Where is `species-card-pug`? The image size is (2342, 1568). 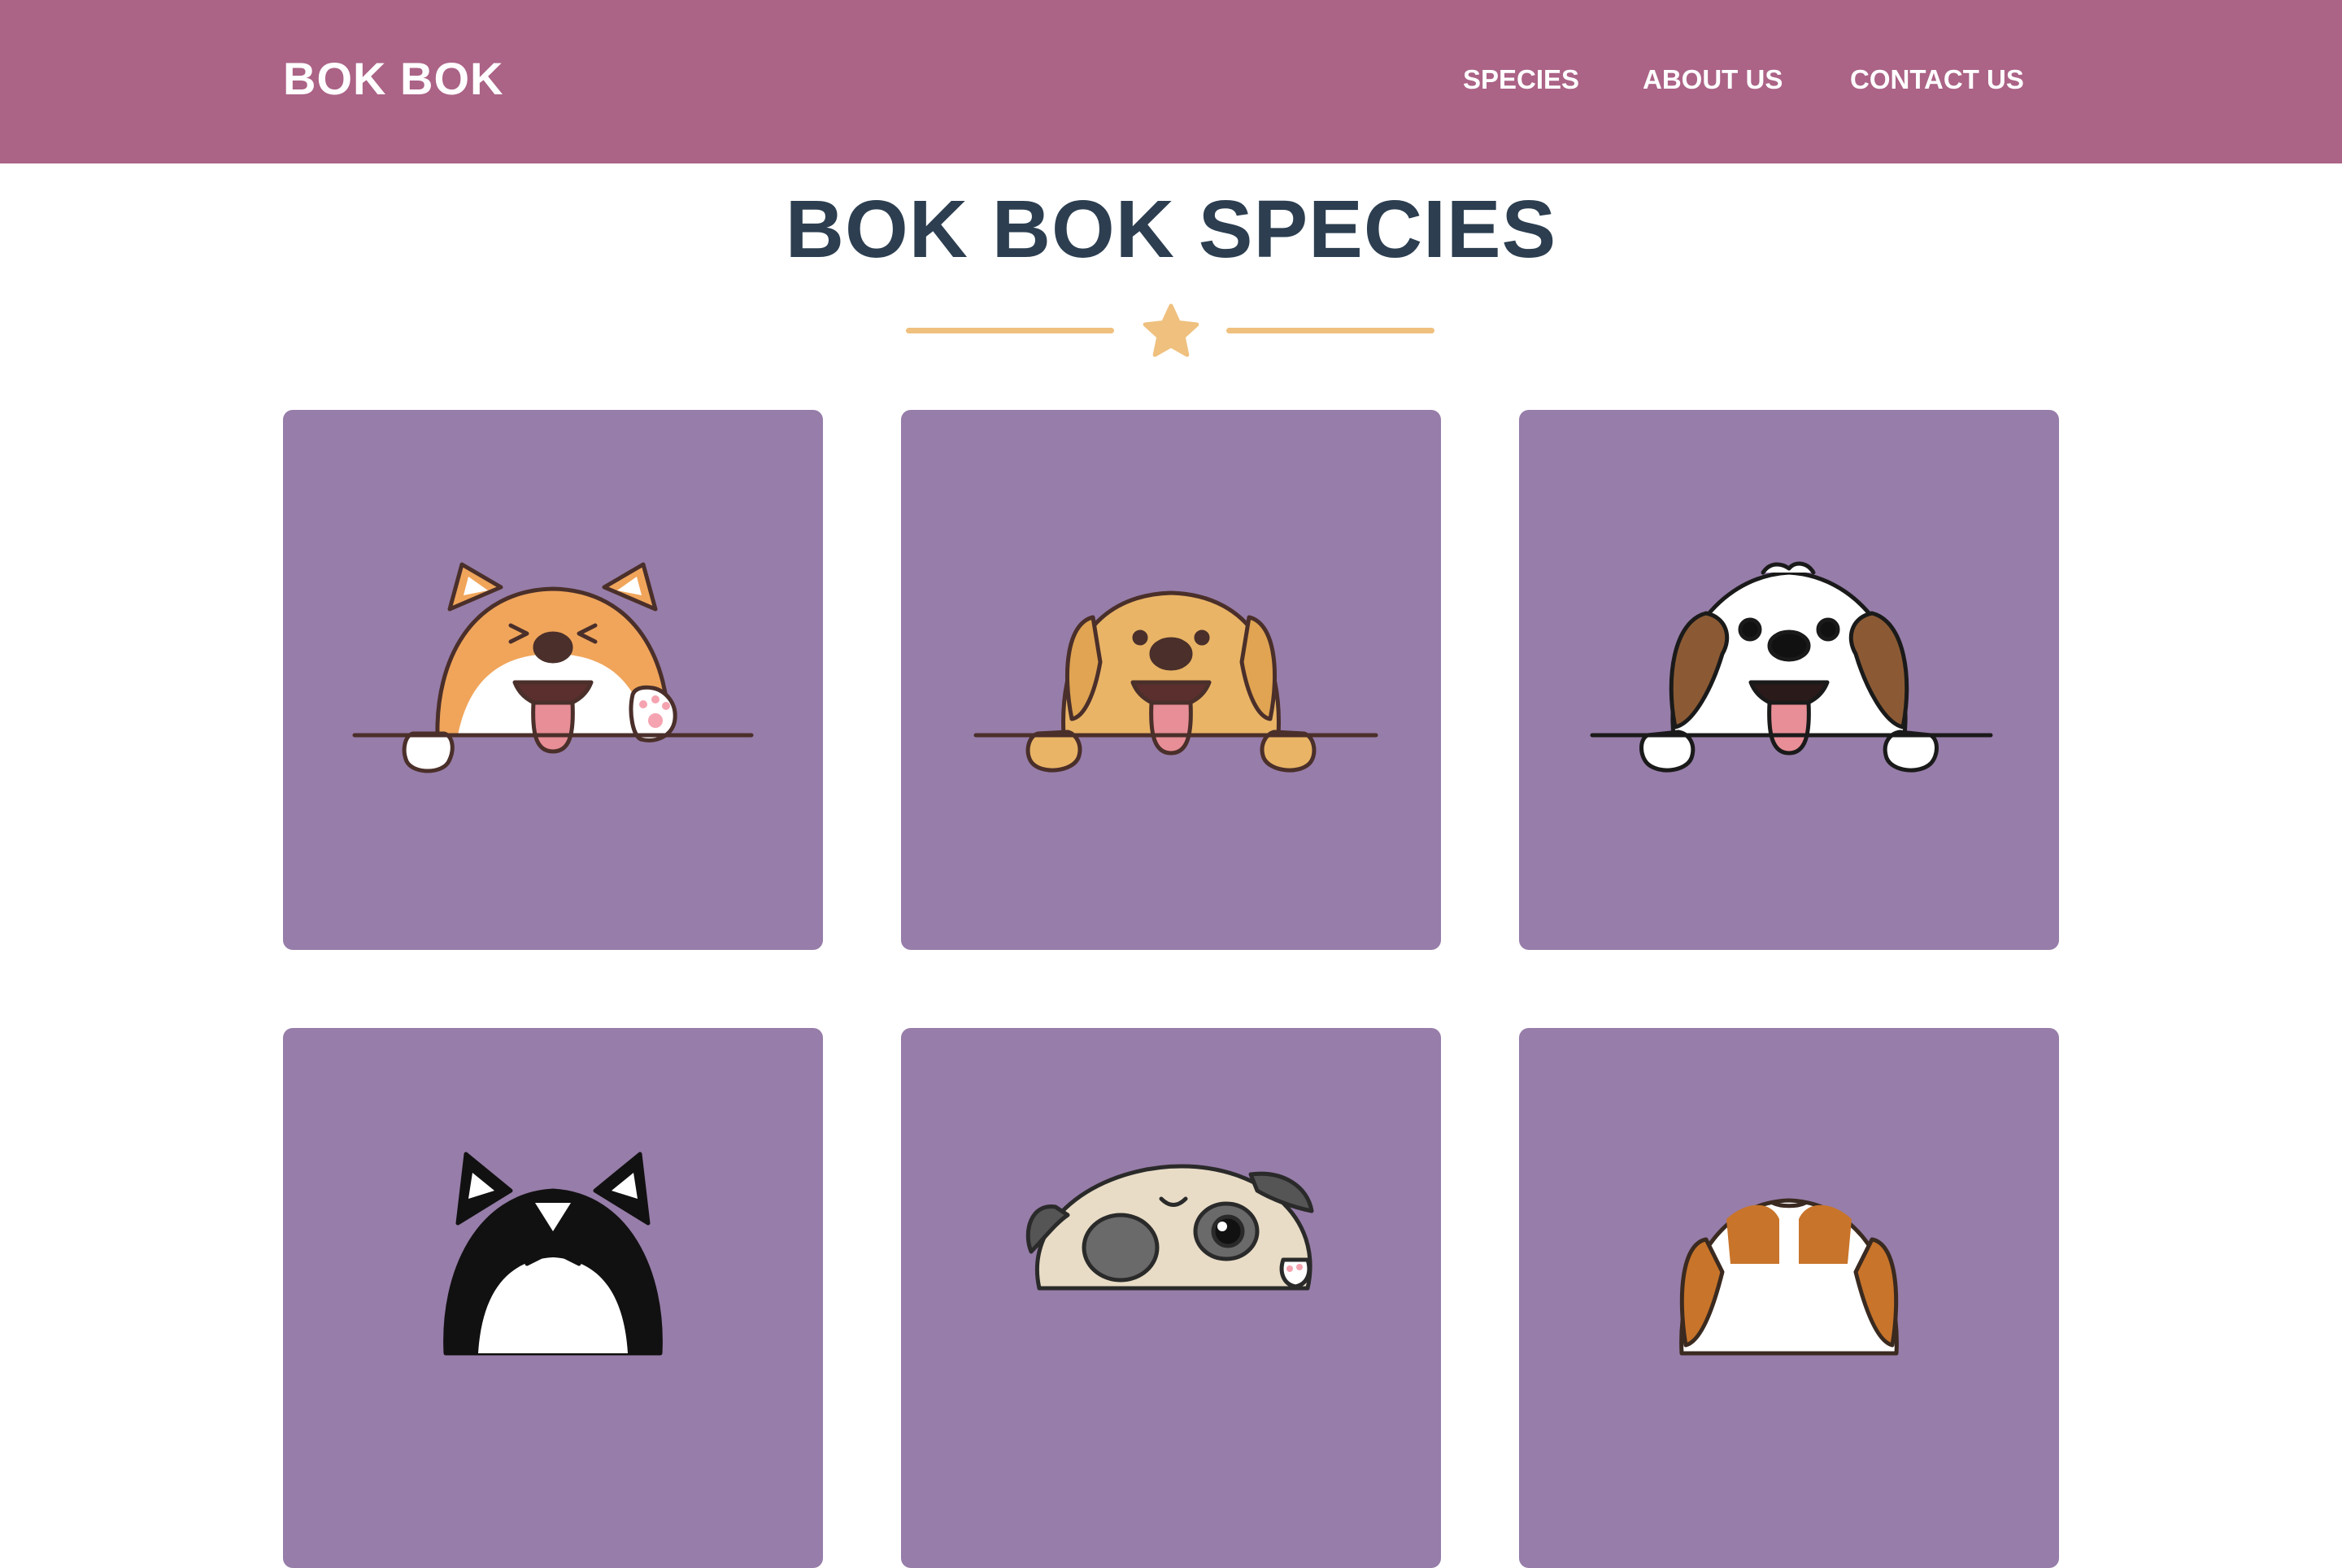 species-card-pug is located at coordinates (1171, 1298).